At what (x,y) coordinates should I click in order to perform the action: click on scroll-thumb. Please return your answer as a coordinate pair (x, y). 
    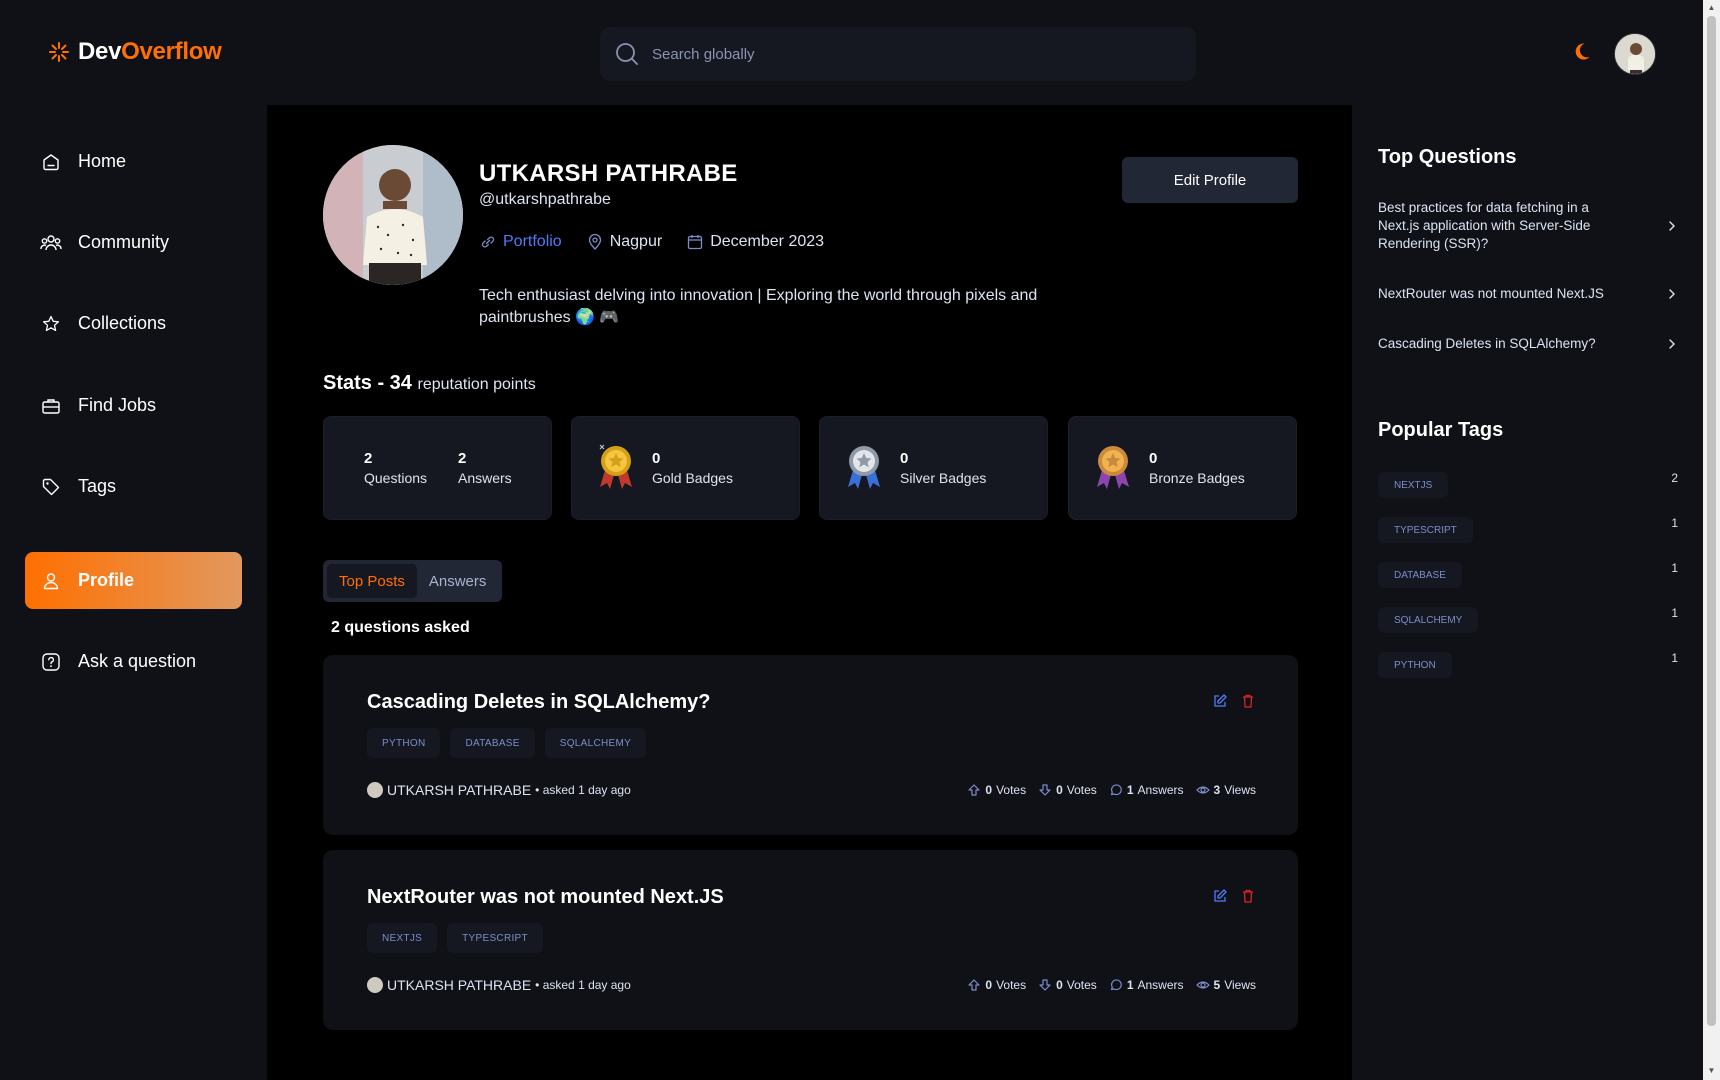
    Looking at the image, I should click on (1711, 521).